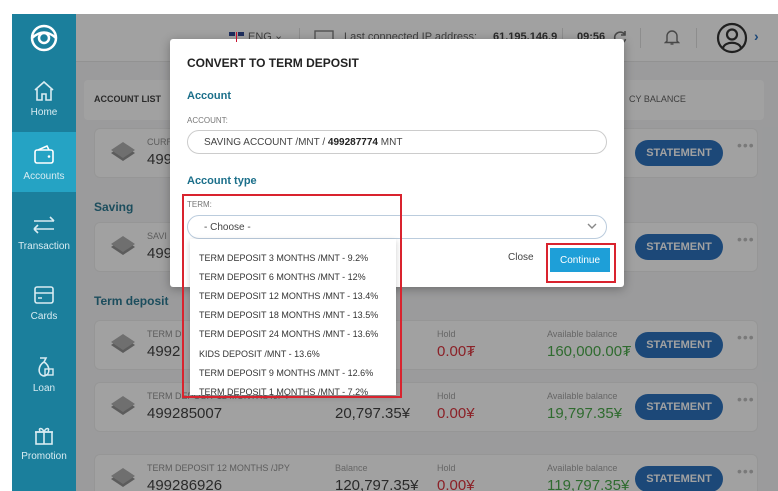 Image resolution: width=778 pixels, height=491 pixels. I want to click on logo-icon, so click(44, 38).